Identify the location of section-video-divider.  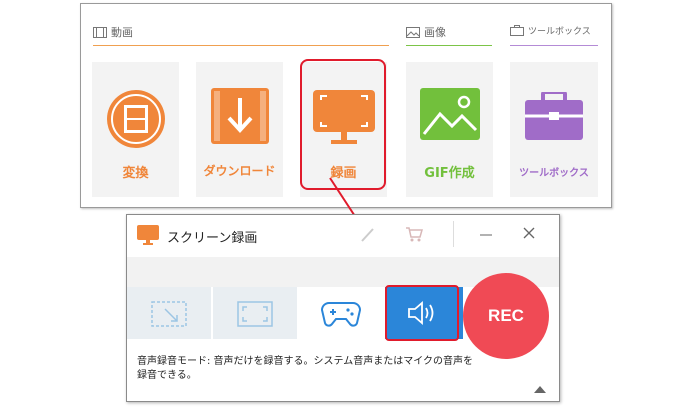
(241, 45).